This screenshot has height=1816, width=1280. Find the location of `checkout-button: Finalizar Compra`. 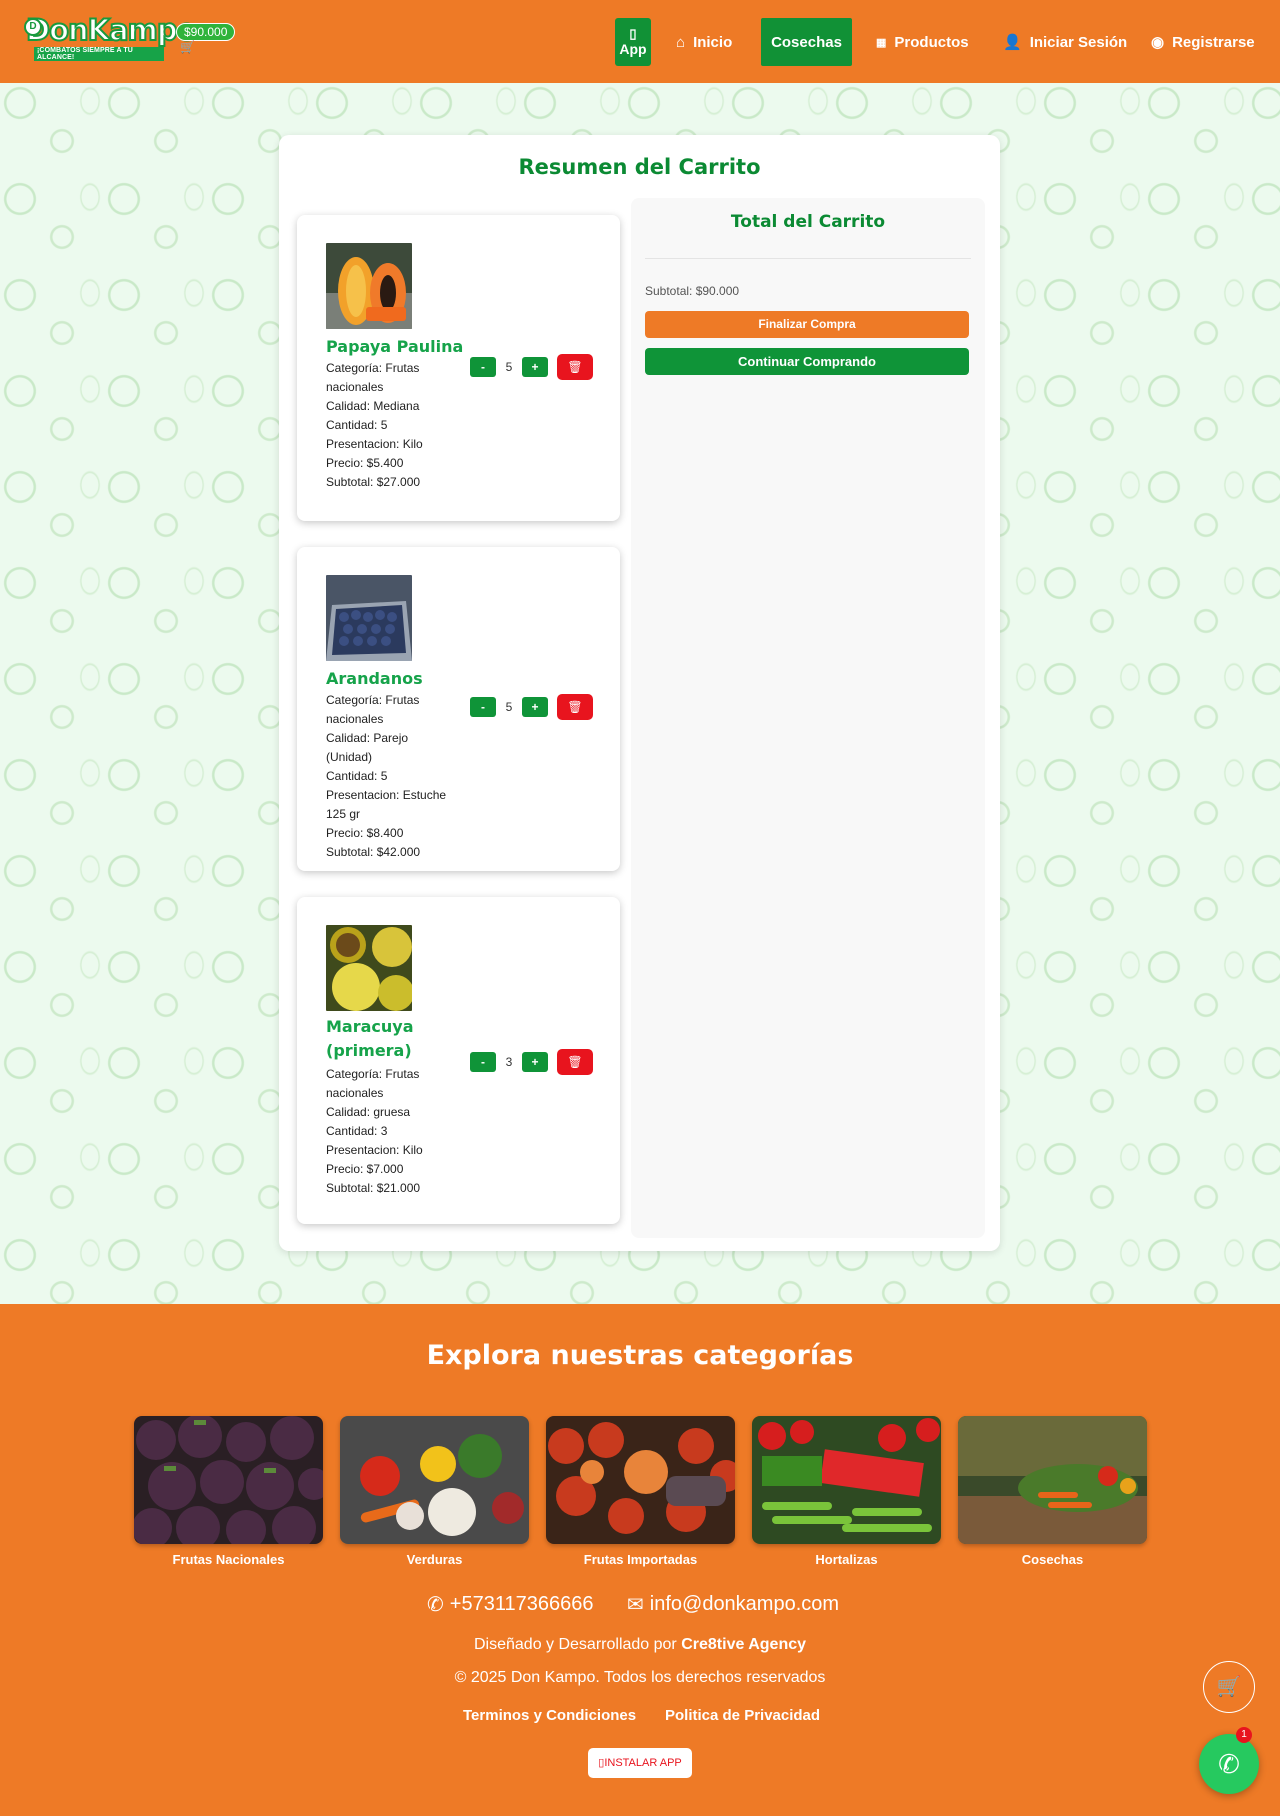

checkout-button: Finalizar Compra is located at coordinates (807, 324).